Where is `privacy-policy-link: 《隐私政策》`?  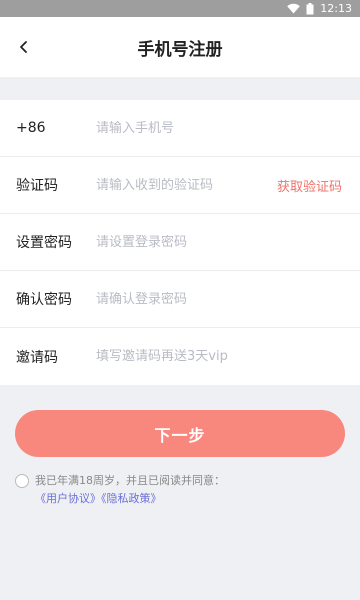
privacy-policy-link: 《隐私政策》 is located at coordinates (131, 498).